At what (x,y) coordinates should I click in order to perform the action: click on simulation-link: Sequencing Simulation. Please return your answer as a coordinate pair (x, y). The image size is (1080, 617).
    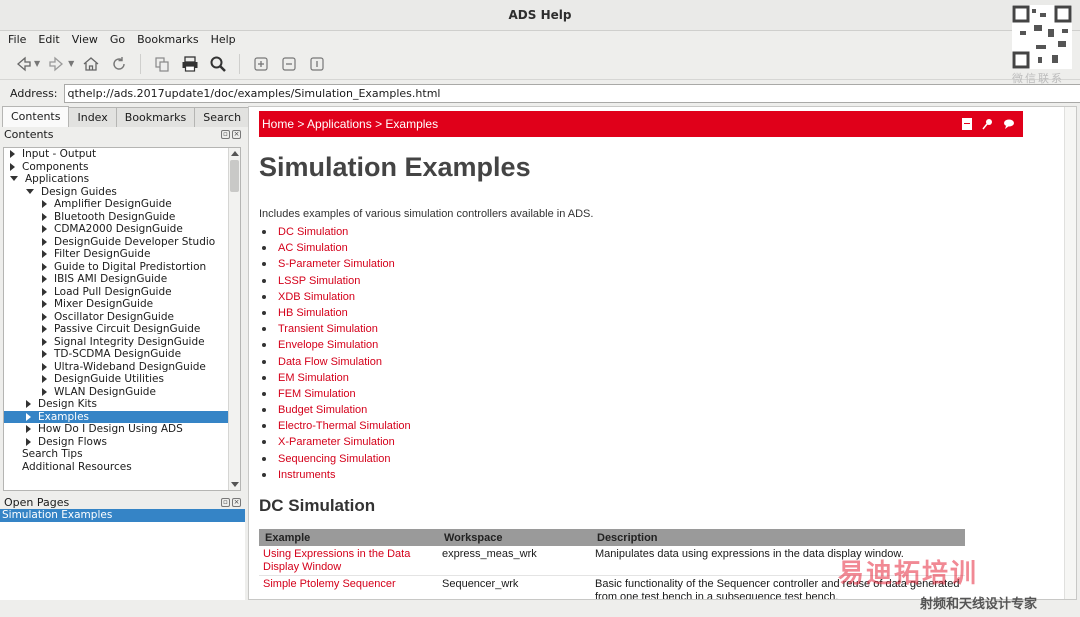
    Looking at the image, I should click on (336, 459).